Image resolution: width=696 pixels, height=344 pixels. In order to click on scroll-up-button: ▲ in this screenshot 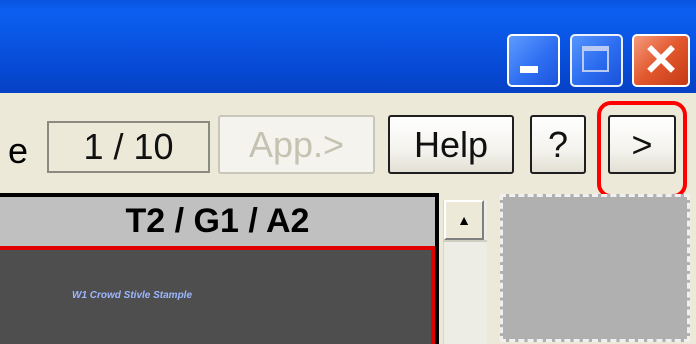, I will do `click(464, 220)`.